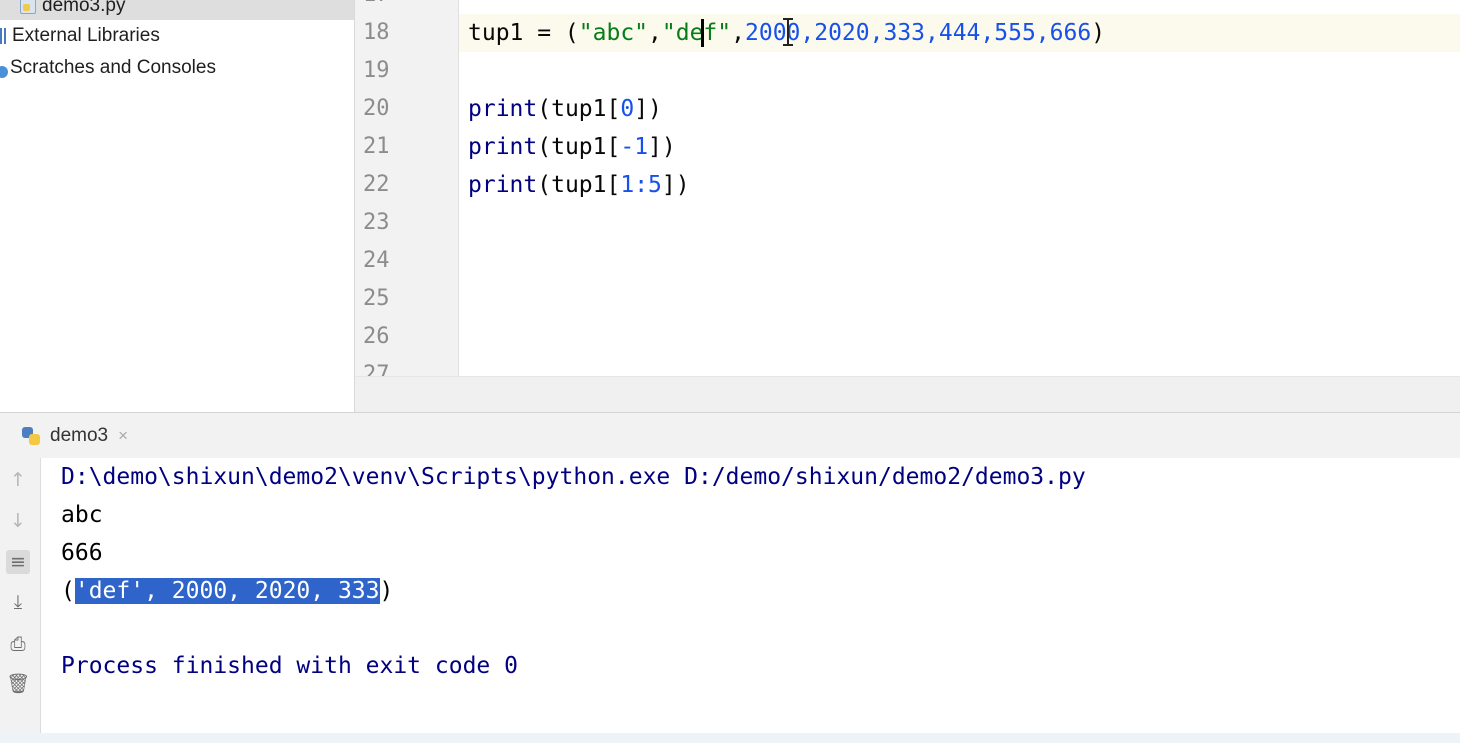 The height and width of the screenshot is (743, 1460). I want to click on bottom-edge, so click(730, 738).